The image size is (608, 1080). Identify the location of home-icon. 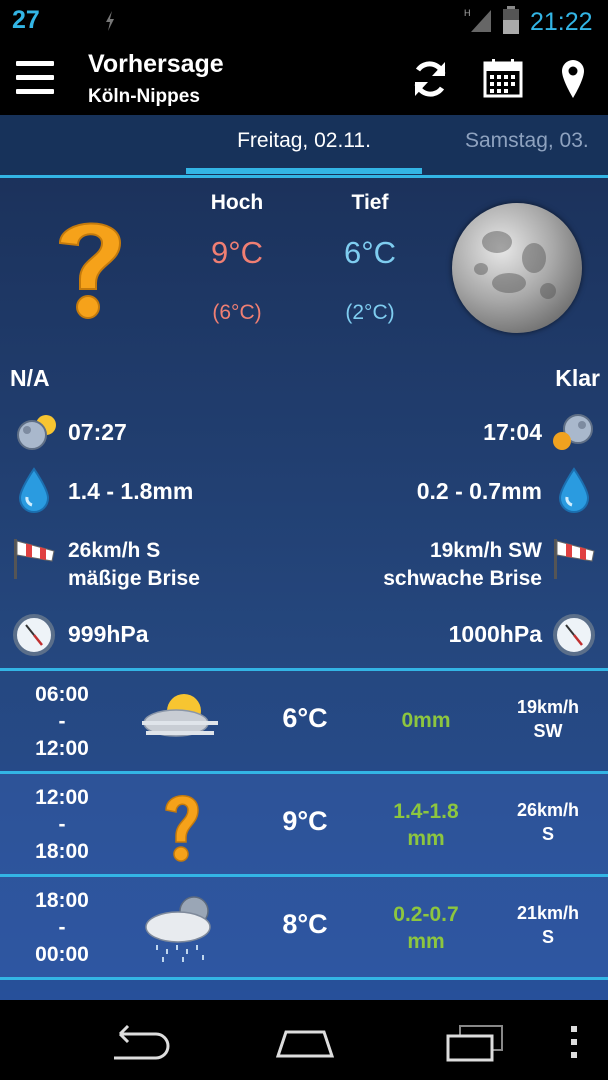
(305, 1042).